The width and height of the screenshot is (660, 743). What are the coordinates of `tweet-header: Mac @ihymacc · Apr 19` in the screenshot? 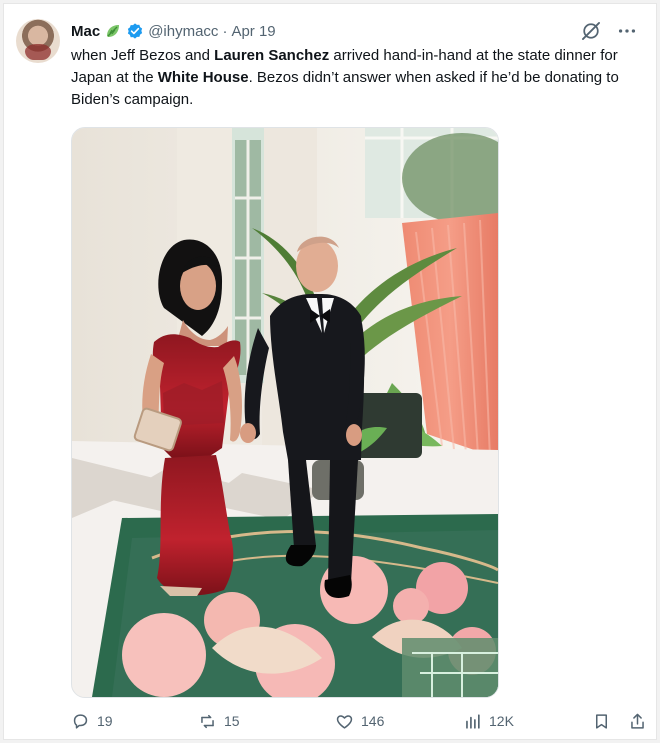 It's located at (173, 31).